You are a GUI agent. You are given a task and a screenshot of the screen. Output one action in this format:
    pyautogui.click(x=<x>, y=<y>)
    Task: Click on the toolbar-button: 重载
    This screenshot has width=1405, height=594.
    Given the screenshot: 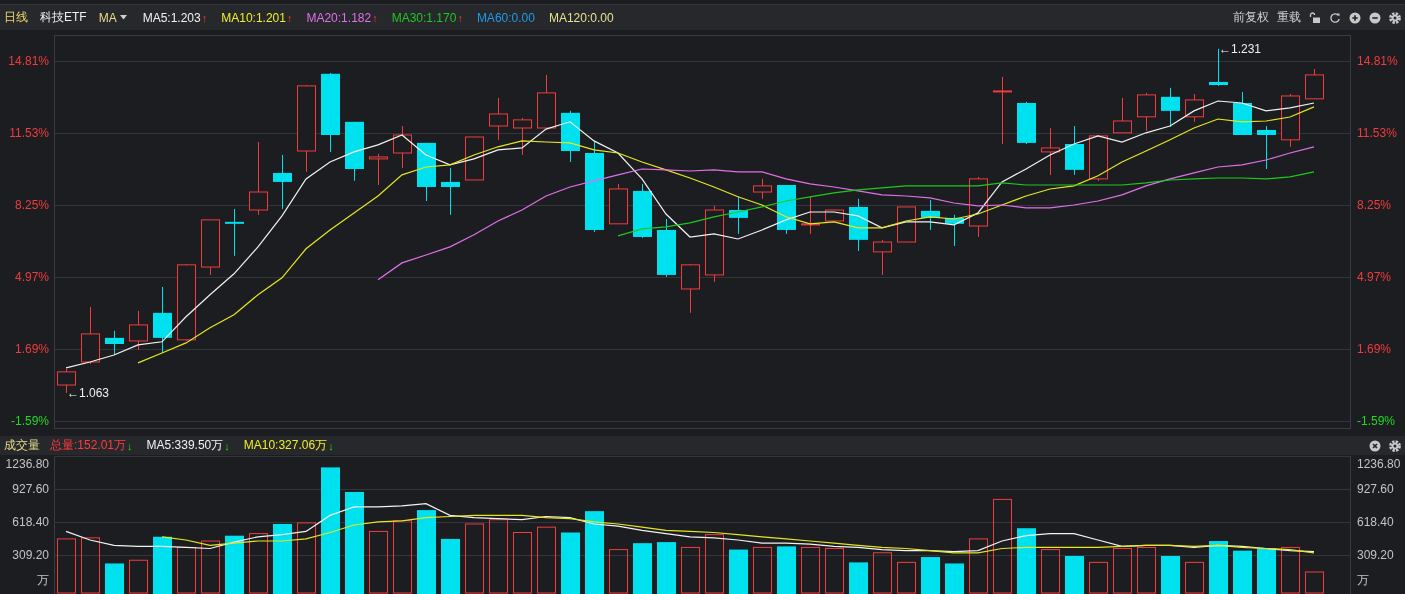 What is the action you would take?
    pyautogui.click(x=1289, y=17)
    